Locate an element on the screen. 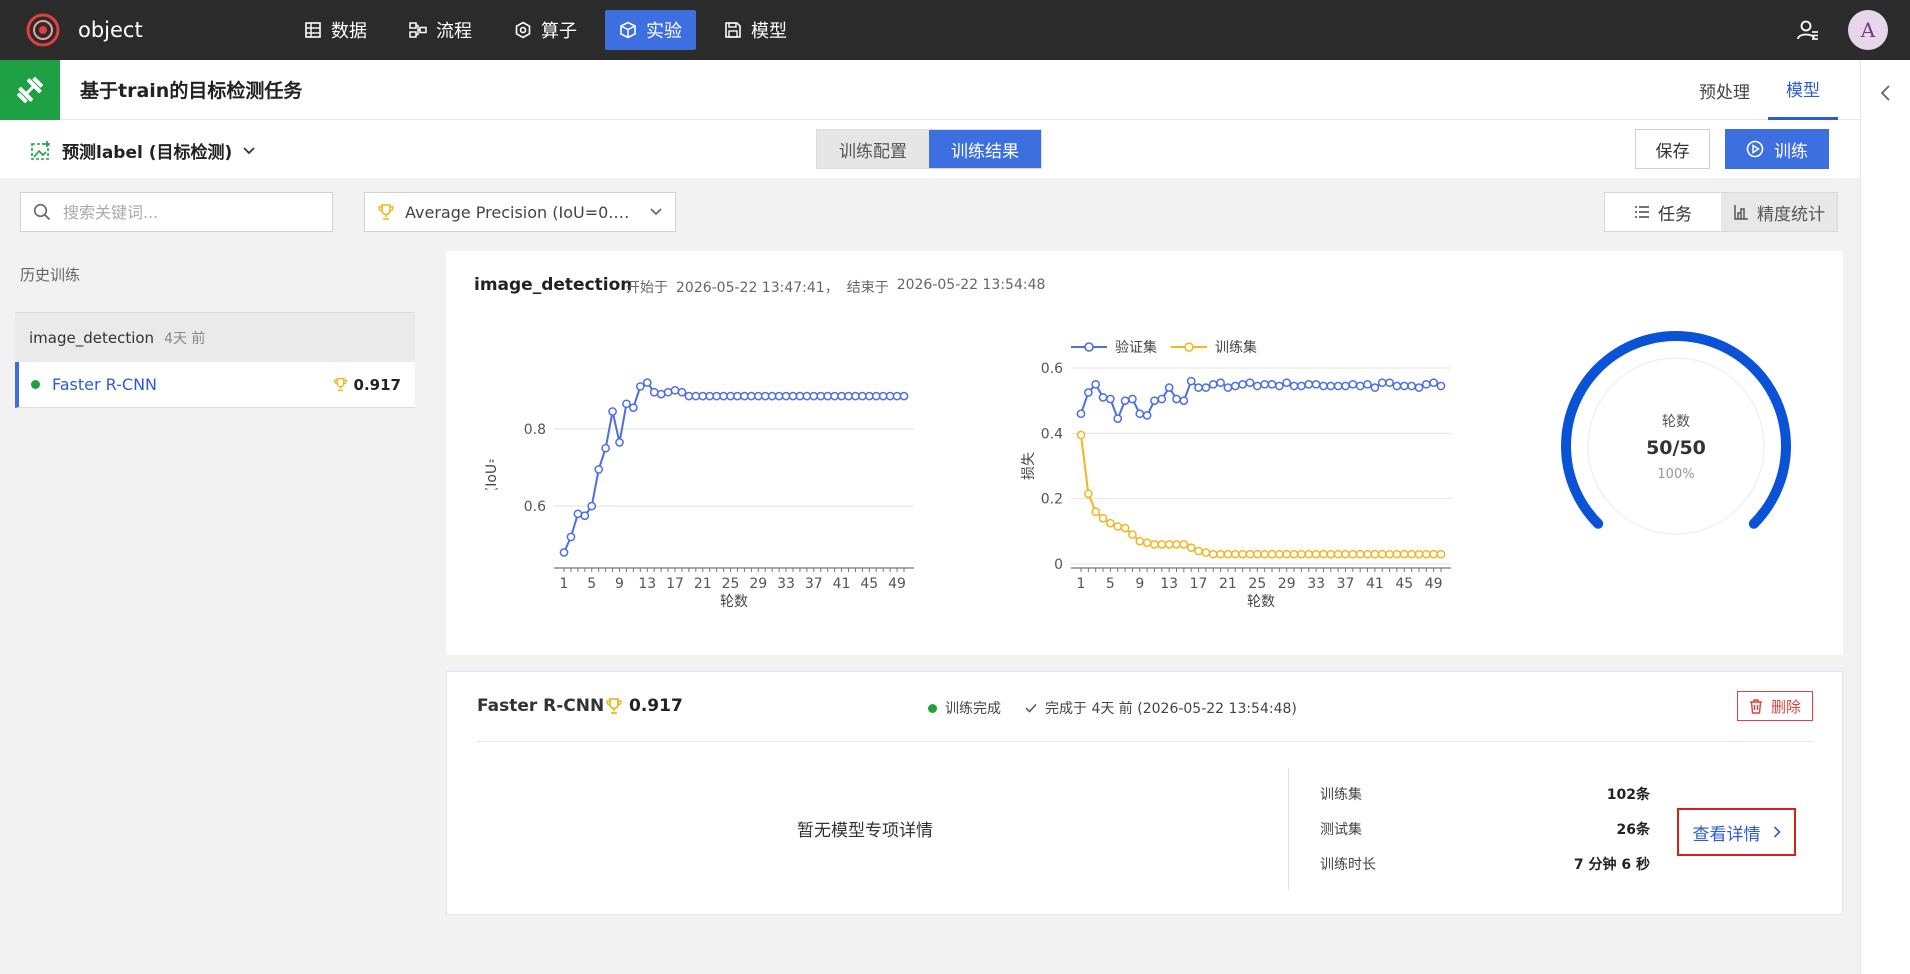  train-button: 训练 is located at coordinates (1777, 149).